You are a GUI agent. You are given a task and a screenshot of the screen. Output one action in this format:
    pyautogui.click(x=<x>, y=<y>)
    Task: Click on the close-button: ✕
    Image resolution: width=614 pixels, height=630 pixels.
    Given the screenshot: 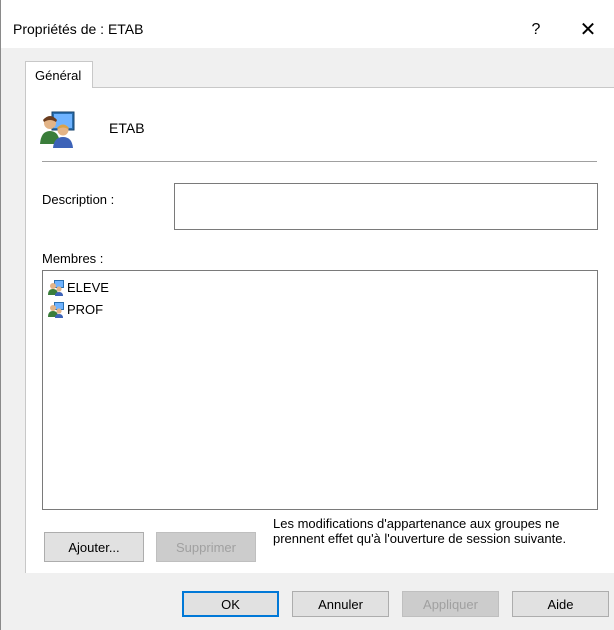 What is the action you would take?
    pyautogui.click(x=588, y=30)
    